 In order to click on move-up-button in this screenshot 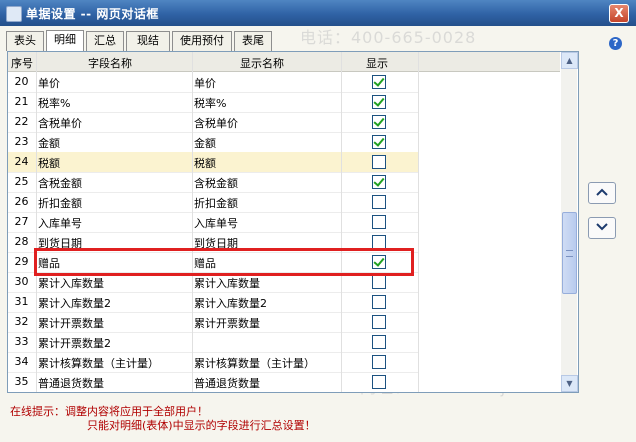, I will do `click(602, 193)`.